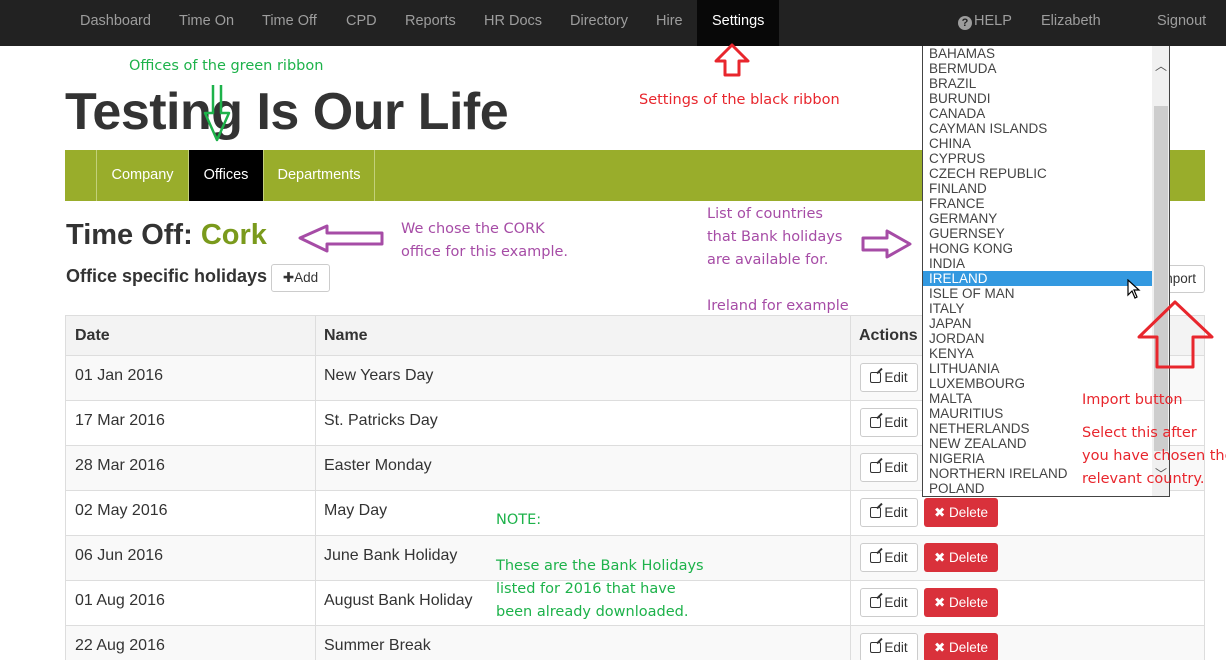 The image size is (1226, 660). Describe the element at coordinates (1037, 128) in the screenshot. I see `country-option: CAYMAN ISLANDS` at that location.